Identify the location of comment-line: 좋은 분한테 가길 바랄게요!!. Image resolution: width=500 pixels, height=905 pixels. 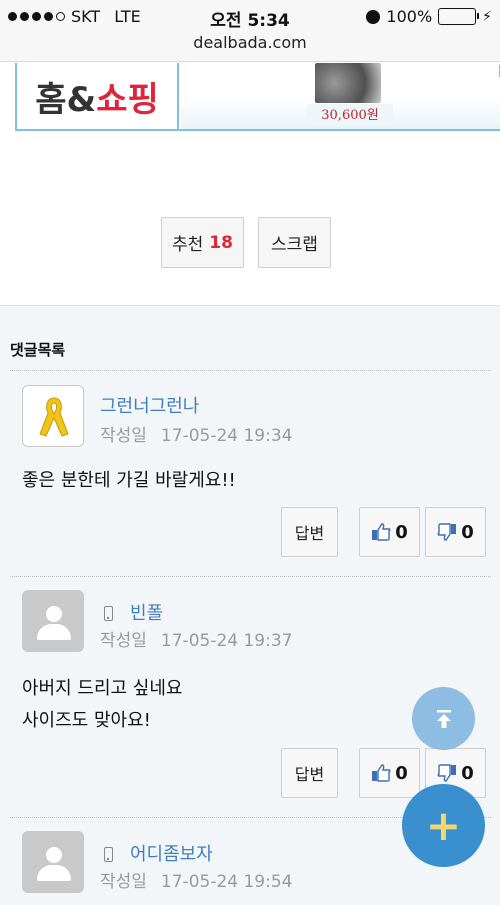
(129, 480).